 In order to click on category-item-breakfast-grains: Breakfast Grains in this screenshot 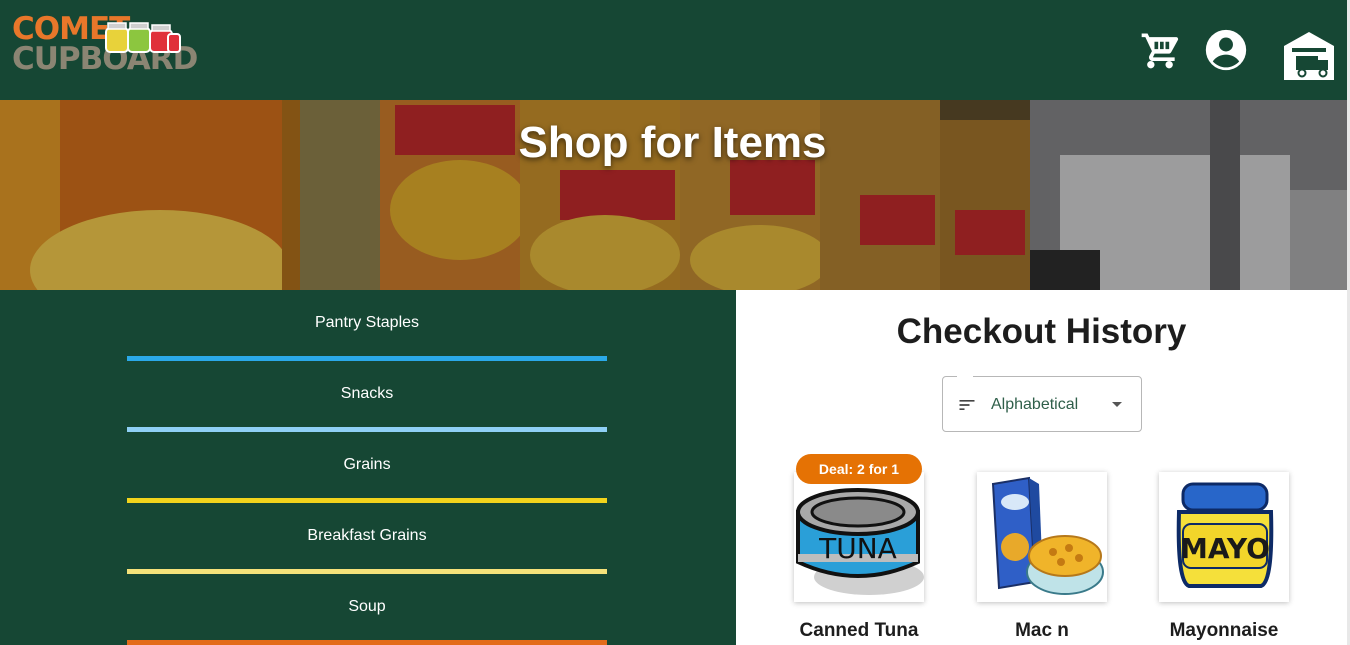, I will do `click(367, 538)`.